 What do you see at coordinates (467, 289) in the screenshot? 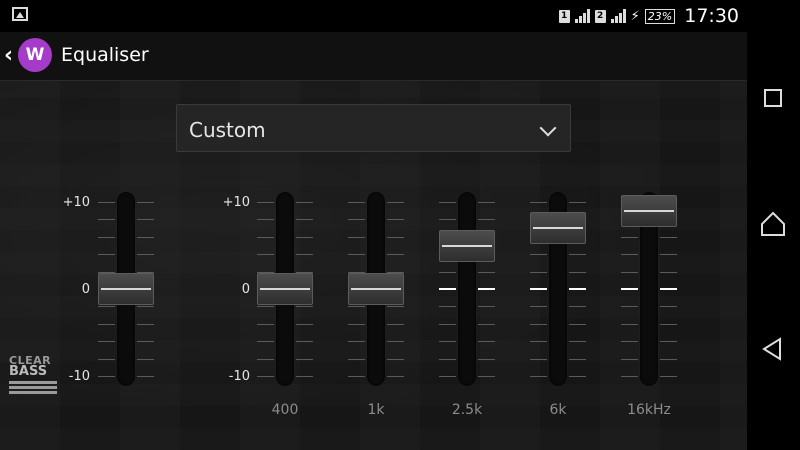
I see `band-slider-2-5k` at bounding box center [467, 289].